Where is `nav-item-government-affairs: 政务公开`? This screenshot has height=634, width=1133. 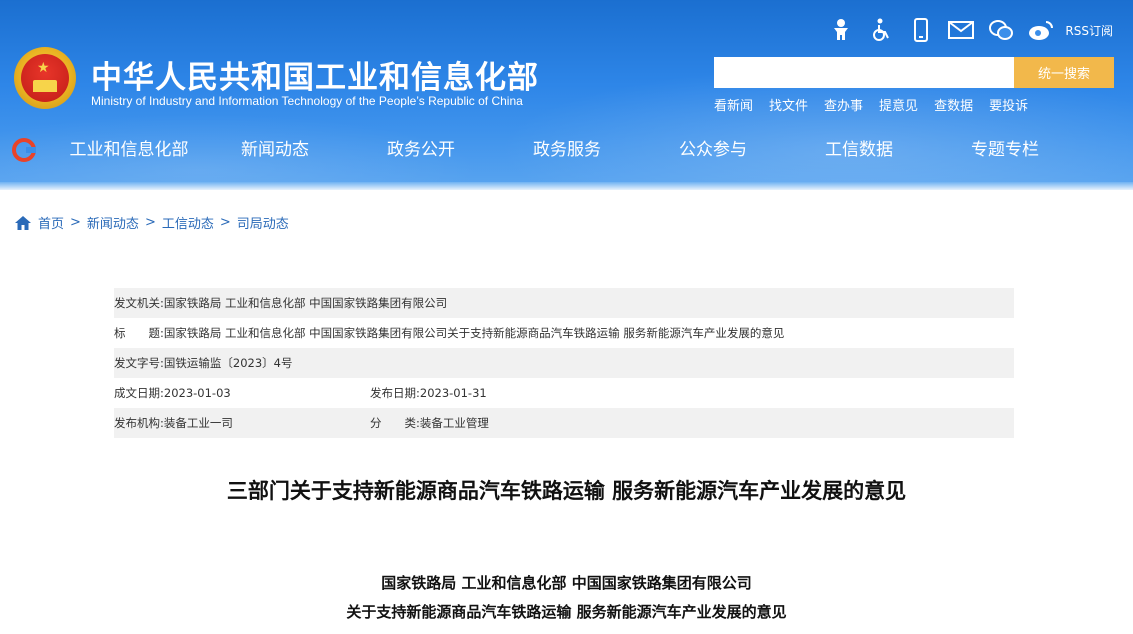
nav-item-government-affairs: 政务公开 is located at coordinates (421, 151).